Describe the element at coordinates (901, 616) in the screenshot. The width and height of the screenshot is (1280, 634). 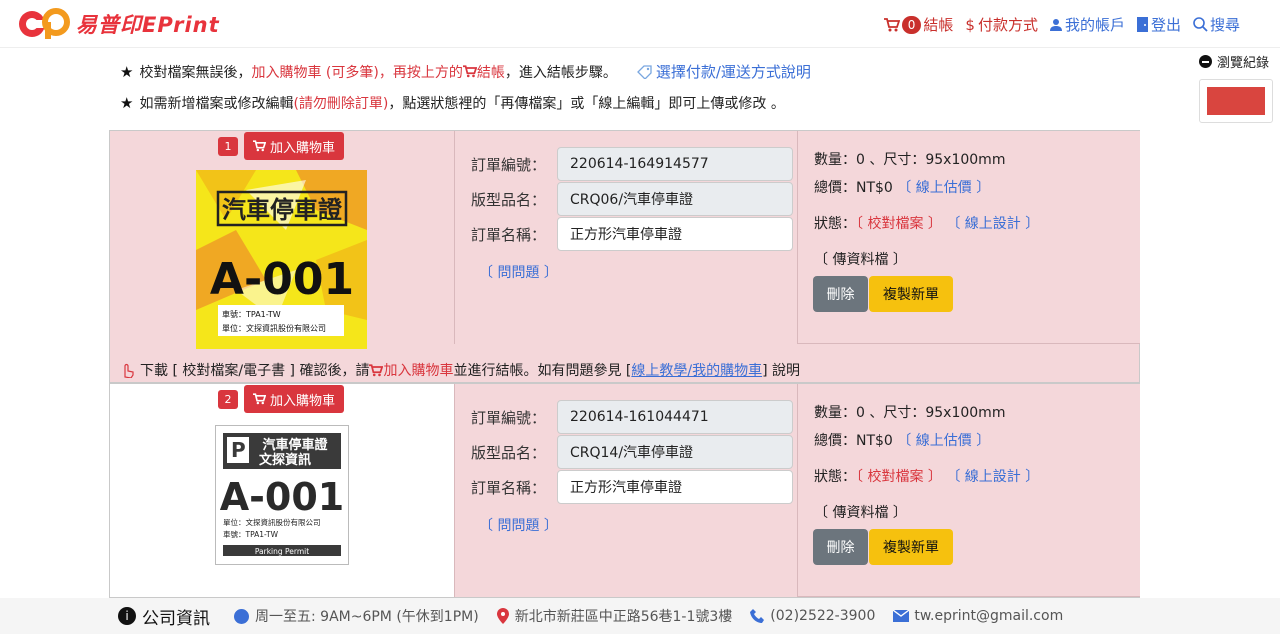
I see `envelope-icon` at that location.